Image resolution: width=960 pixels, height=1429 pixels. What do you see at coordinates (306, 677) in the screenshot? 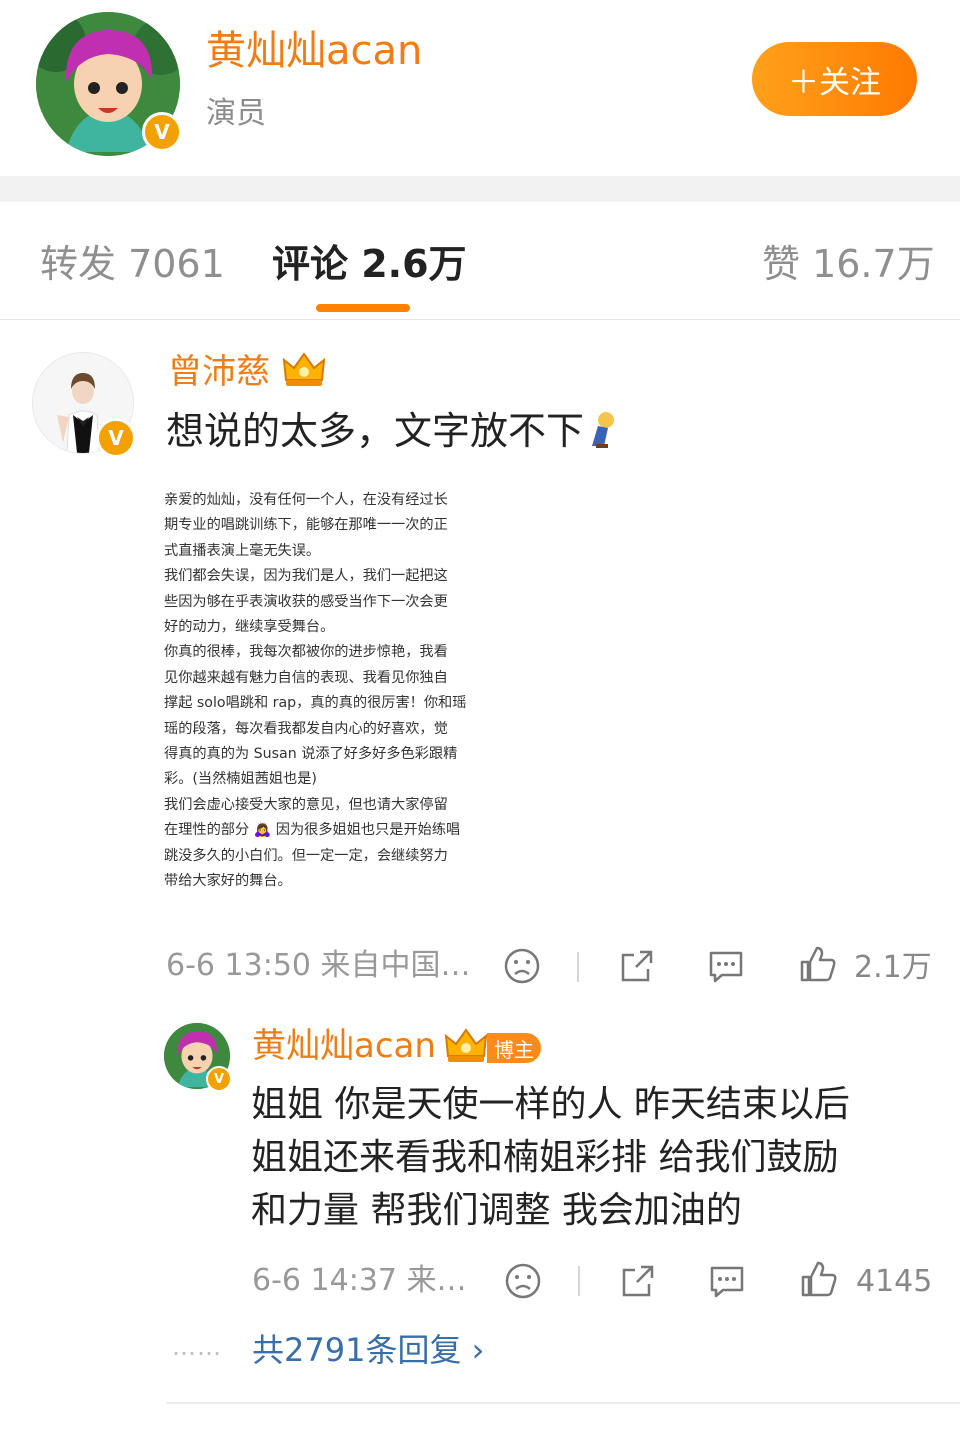
I see `letter-line: 见你越来越有魅力自信的表现、我看见你独自` at bounding box center [306, 677].